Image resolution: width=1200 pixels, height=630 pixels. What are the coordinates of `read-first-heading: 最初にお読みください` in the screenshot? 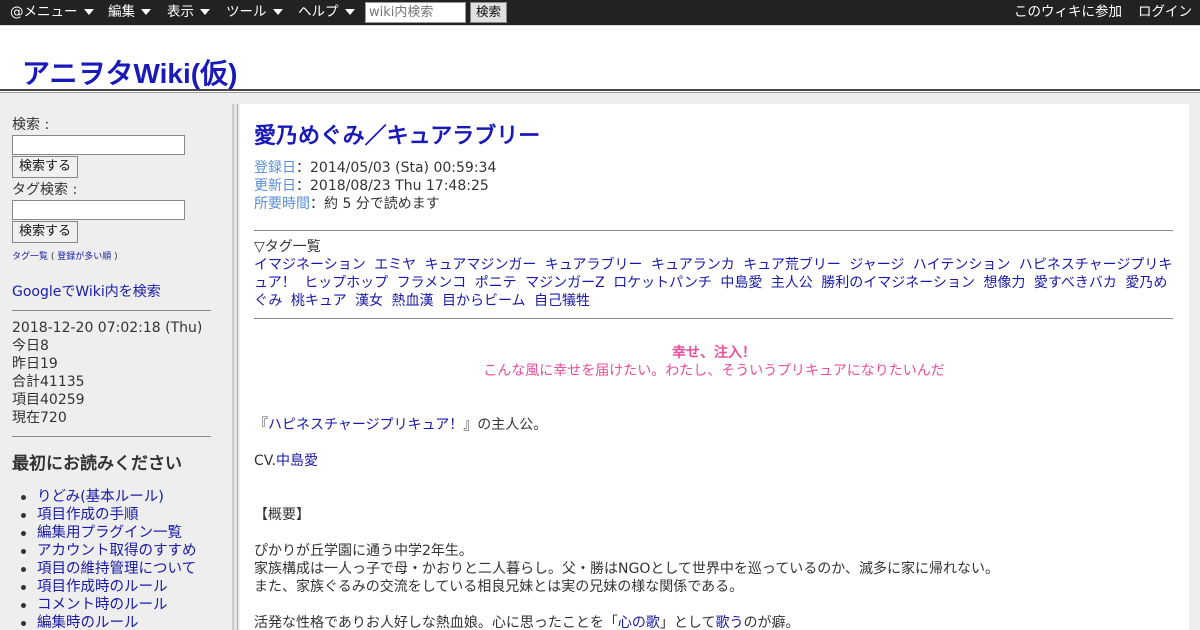 It's located at (97, 464).